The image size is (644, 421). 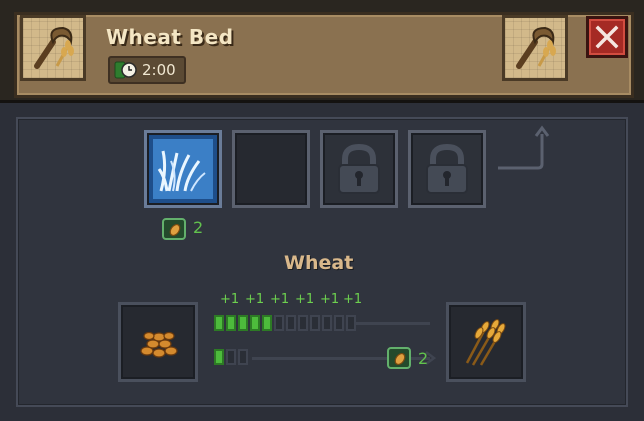 I want to click on seed-cost-badge, so click(x=174, y=229).